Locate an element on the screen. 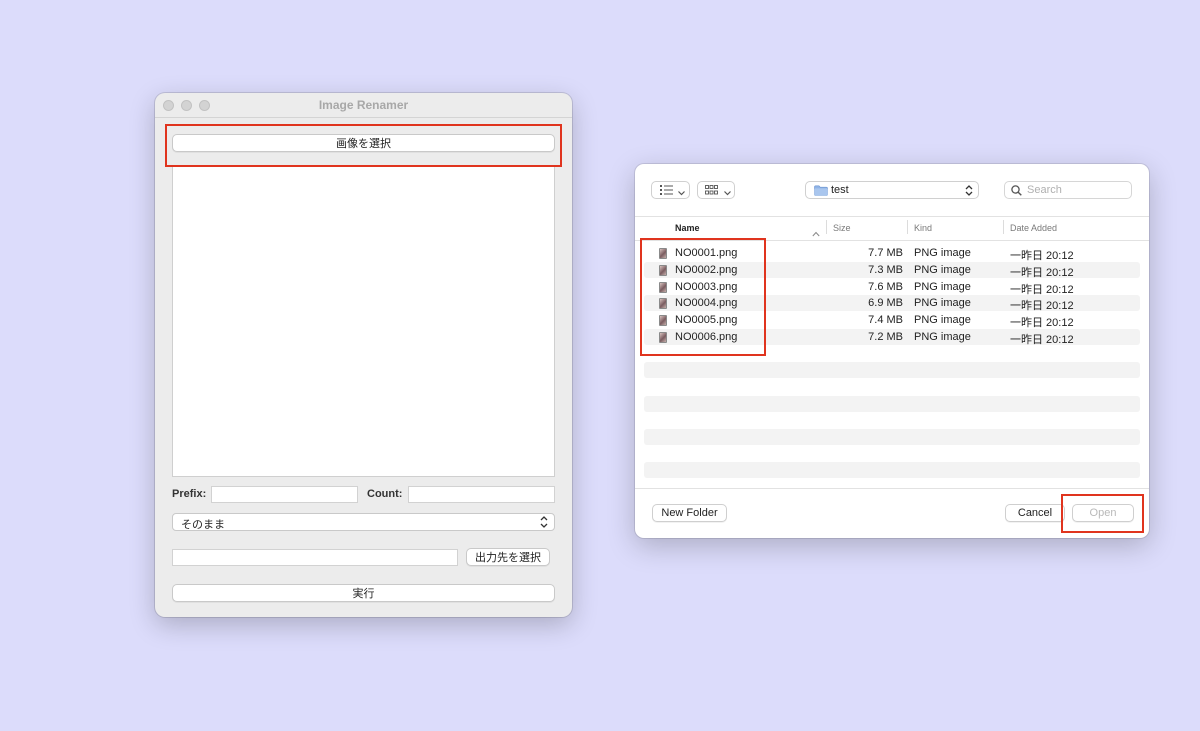 Image resolution: width=1200 pixels, height=731 pixels. prefix-input is located at coordinates (284, 494).